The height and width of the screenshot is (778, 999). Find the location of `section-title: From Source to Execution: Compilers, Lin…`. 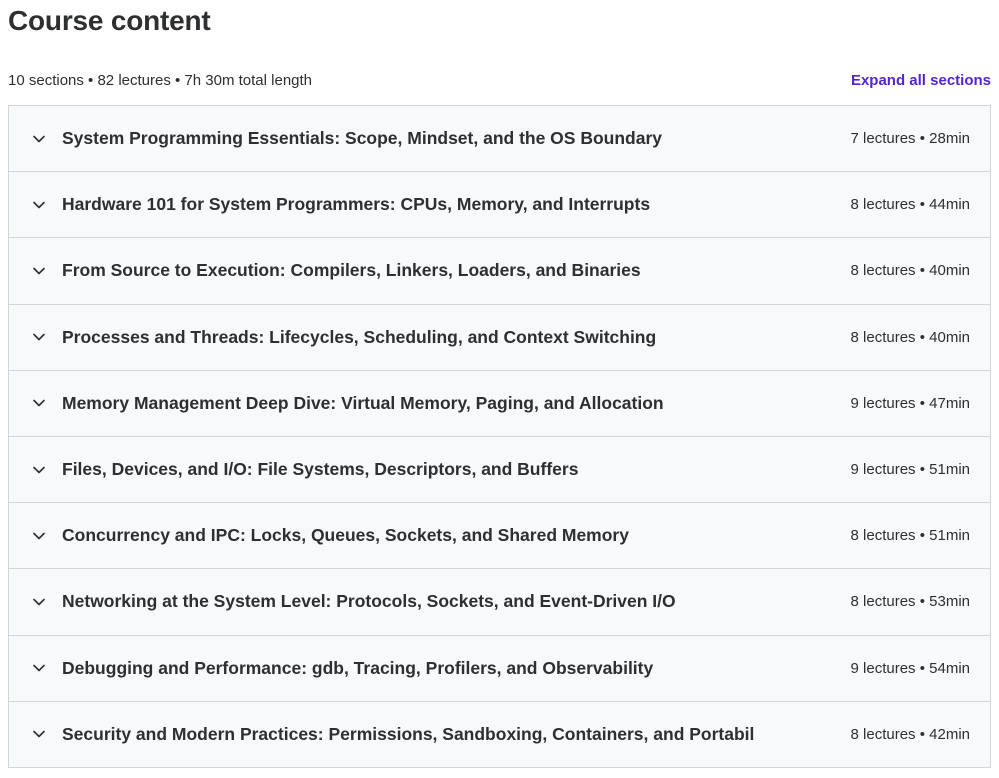

section-title: From Source to Execution: Compilers, Lin… is located at coordinates (351, 270).